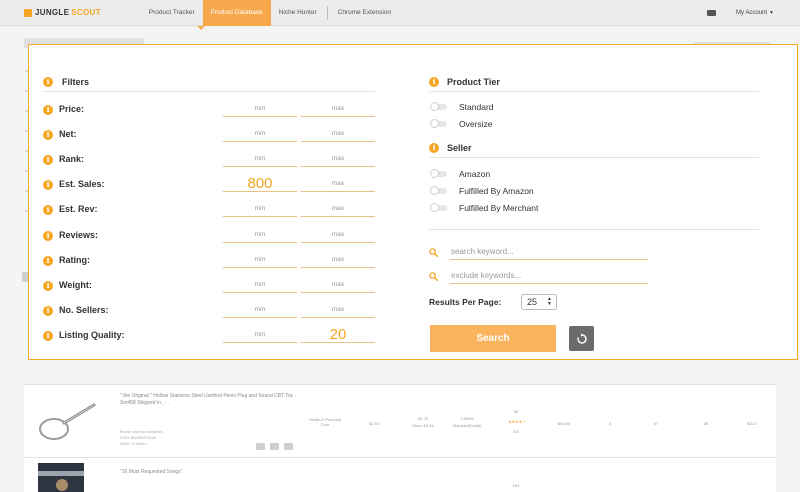  I want to click on search-keyword-input, so click(549, 252).